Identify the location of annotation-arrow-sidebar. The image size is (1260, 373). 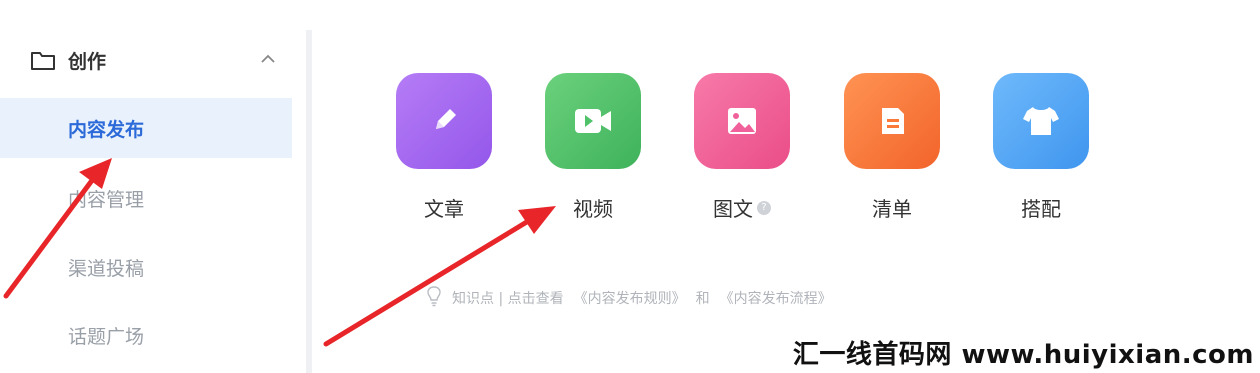
(57, 228).